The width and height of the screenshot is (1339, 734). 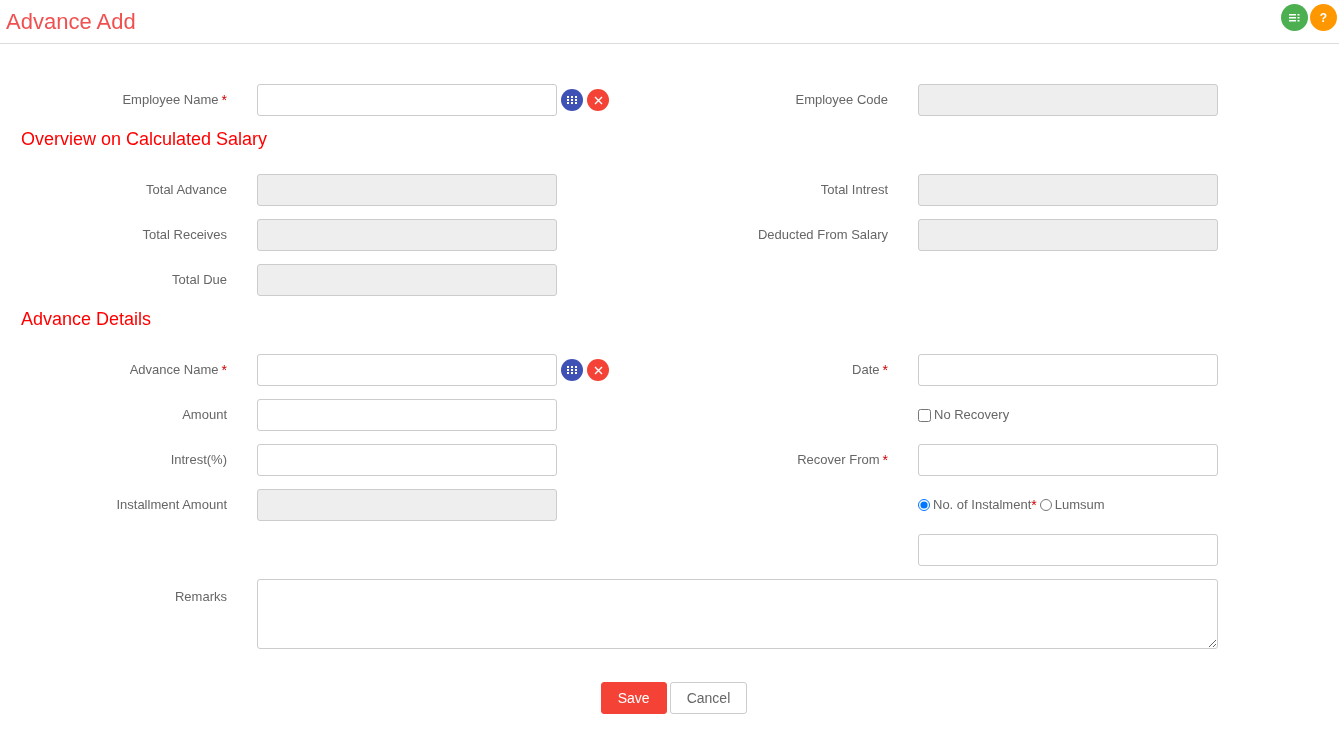 I want to click on checkbox, so click(x=924, y=415).